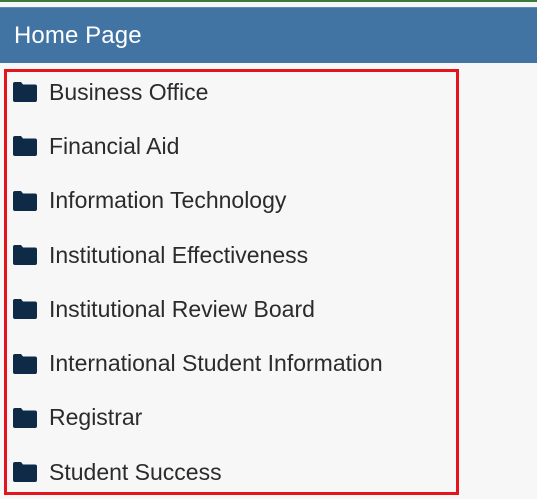  What do you see at coordinates (179, 254) in the screenshot?
I see `folder-label: Institutional Effectiveness` at bounding box center [179, 254].